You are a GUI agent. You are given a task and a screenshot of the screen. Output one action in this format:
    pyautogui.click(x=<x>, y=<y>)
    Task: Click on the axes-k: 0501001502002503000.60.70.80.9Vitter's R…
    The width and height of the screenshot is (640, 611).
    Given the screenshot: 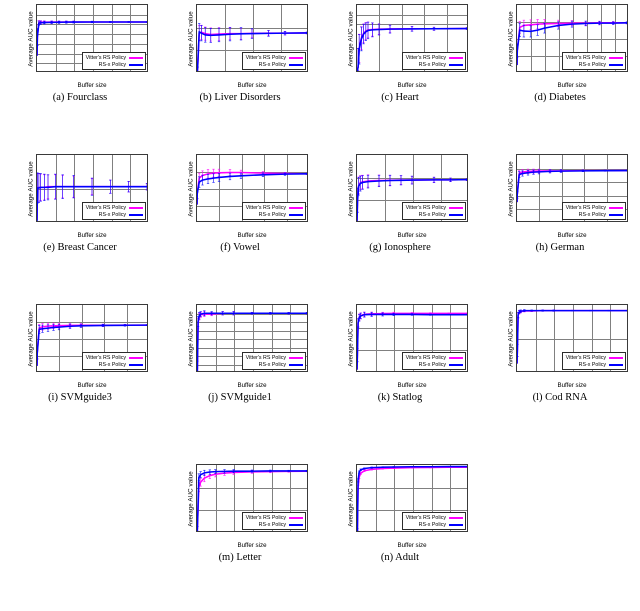 What is the action you would take?
    pyautogui.click(x=412, y=338)
    